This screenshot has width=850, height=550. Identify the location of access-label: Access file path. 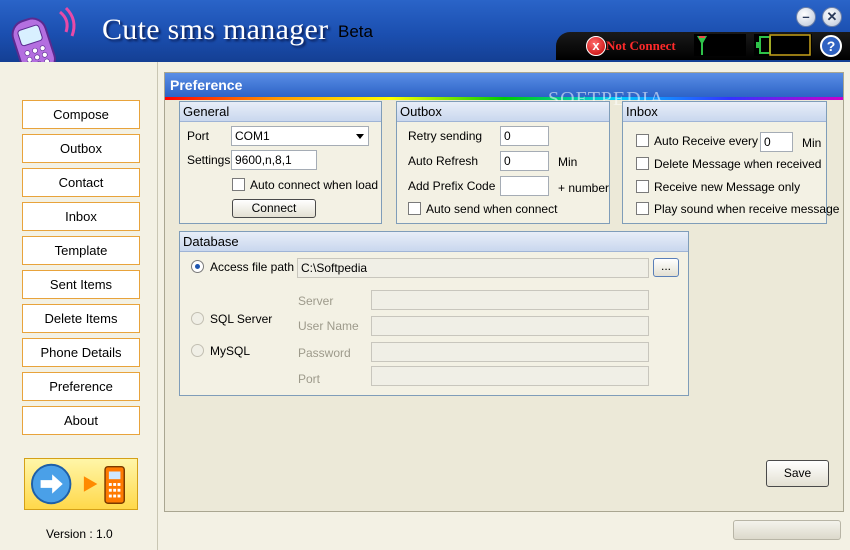
(252, 267).